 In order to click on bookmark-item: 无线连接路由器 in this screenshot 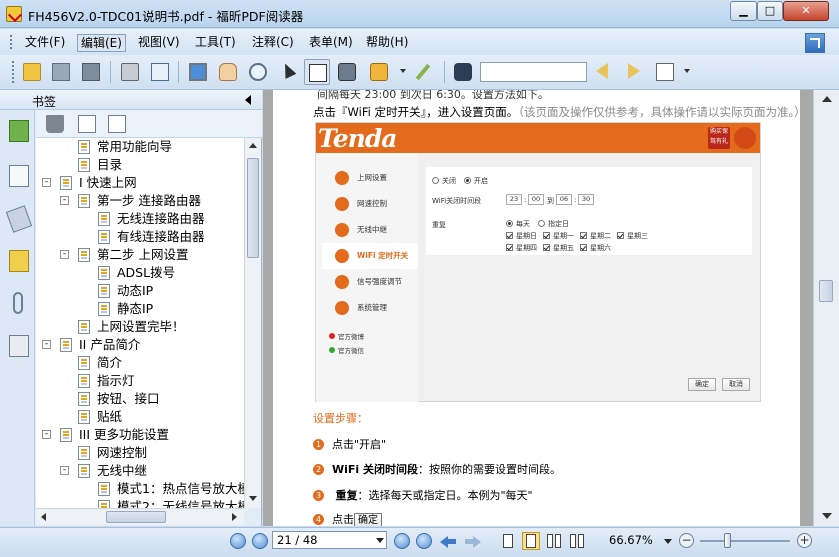, I will do `click(140, 219)`.